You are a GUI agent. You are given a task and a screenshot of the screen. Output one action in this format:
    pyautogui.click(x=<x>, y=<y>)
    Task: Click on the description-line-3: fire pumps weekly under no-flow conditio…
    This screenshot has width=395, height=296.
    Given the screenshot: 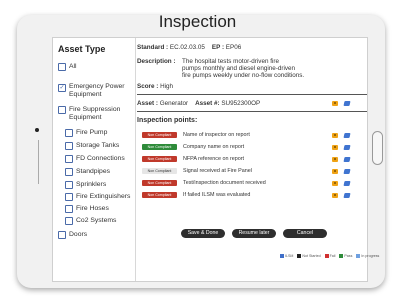 What is the action you would take?
    pyautogui.click(x=243, y=75)
    